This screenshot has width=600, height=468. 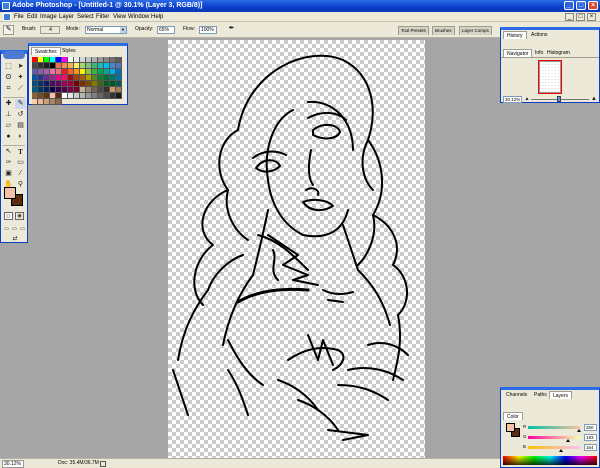 What do you see at coordinates (554, 437) in the screenshot?
I see `channel-g-slider` at bounding box center [554, 437].